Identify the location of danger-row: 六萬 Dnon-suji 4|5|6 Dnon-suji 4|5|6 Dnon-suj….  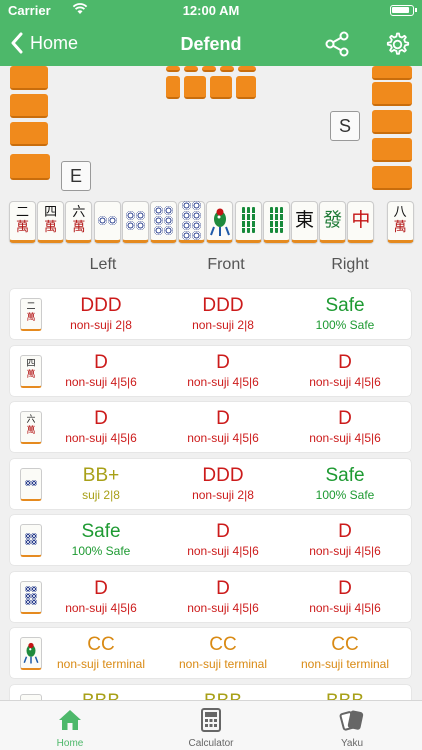
(210, 427).